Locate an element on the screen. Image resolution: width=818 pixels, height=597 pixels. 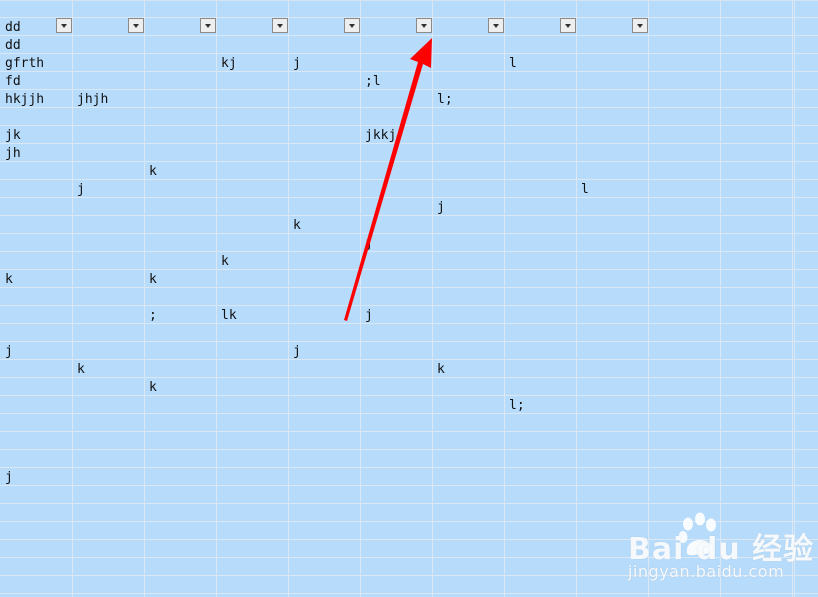
cell-r12-c5: j is located at coordinates (395, 244).